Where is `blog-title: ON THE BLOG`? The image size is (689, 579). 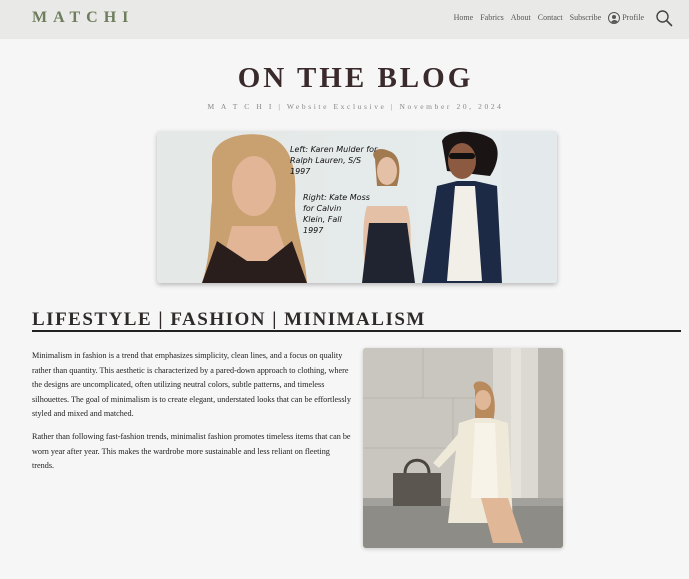 blog-title: ON THE BLOG is located at coordinates (355, 78).